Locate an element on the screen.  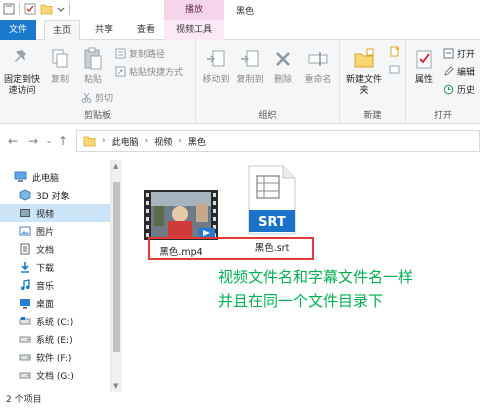
move-to-label: 移动到 is located at coordinates (216, 80).